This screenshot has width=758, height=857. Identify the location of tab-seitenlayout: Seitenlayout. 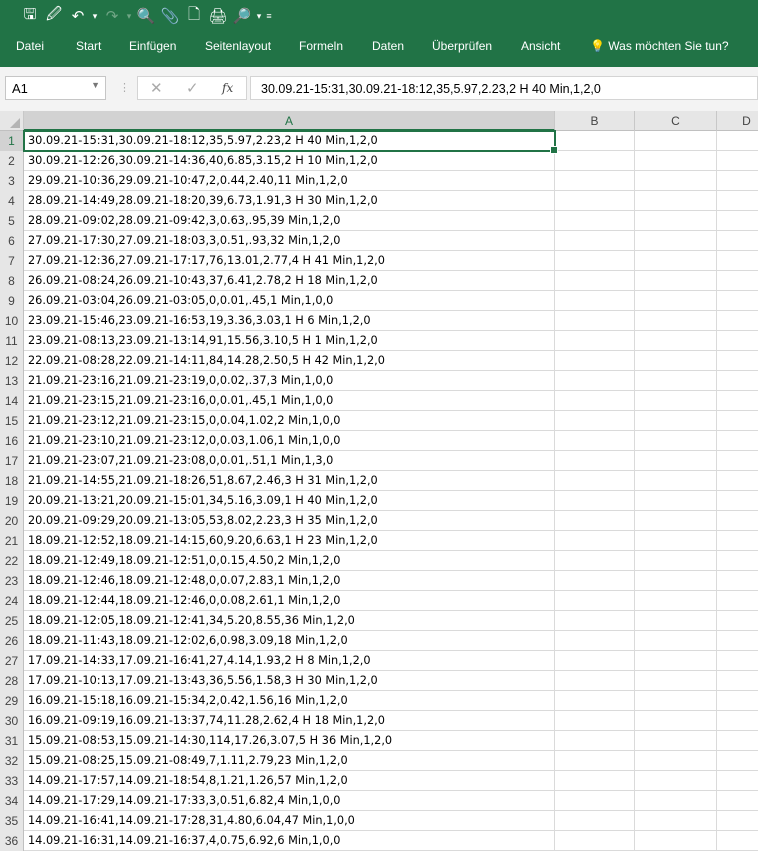
(238, 46).